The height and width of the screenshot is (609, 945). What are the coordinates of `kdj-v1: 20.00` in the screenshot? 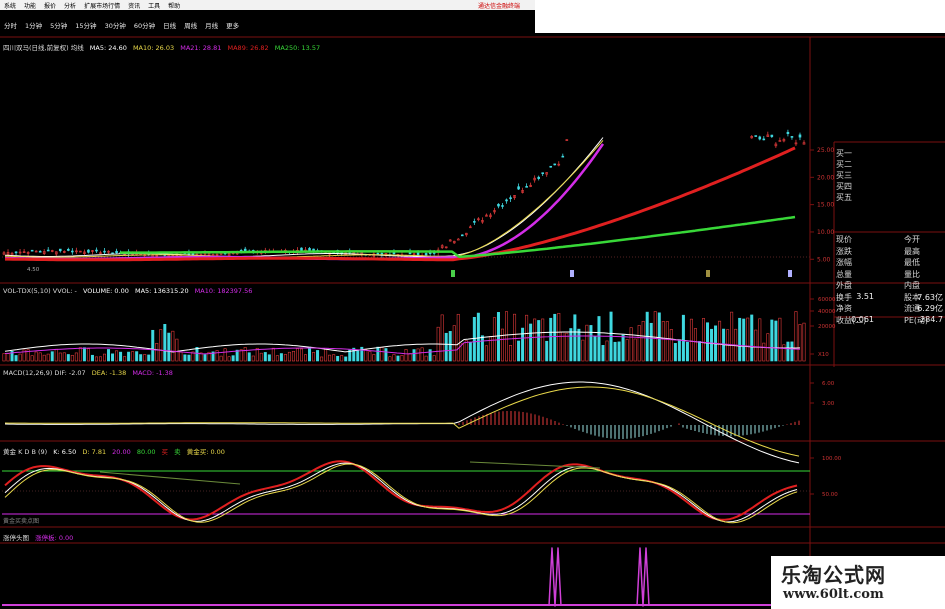 It's located at (121, 452).